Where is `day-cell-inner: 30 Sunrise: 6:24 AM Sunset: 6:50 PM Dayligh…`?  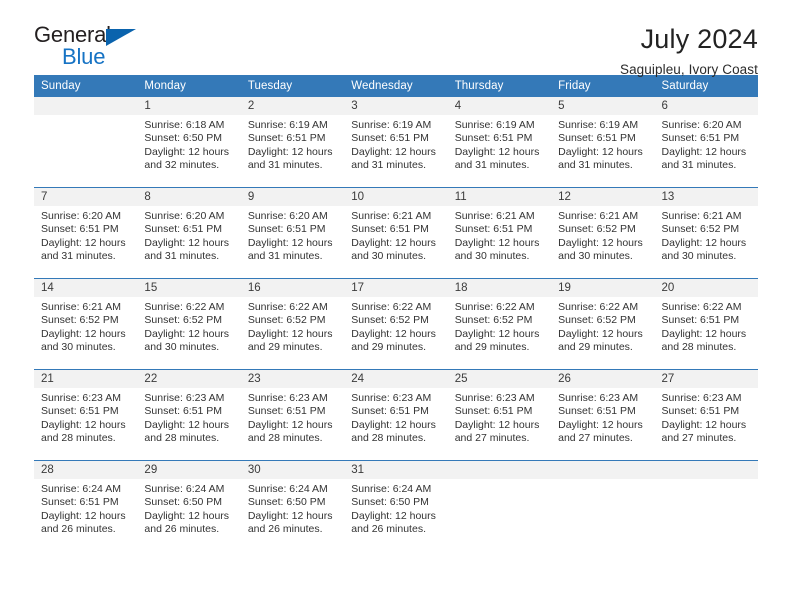
day-cell-inner: 30 Sunrise: 6:24 AM Sunset: 6:50 PM Dayligh… is located at coordinates (292, 506).